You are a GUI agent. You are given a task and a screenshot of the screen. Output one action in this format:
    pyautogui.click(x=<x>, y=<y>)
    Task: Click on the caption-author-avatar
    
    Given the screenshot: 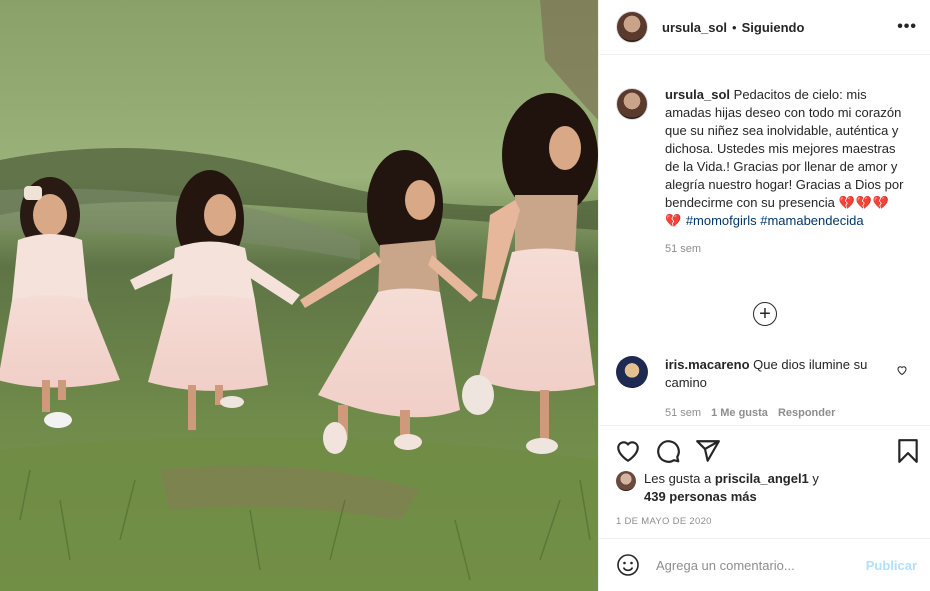 What is the action you would take?
    pyautogui.click(x=632, y=104)
    